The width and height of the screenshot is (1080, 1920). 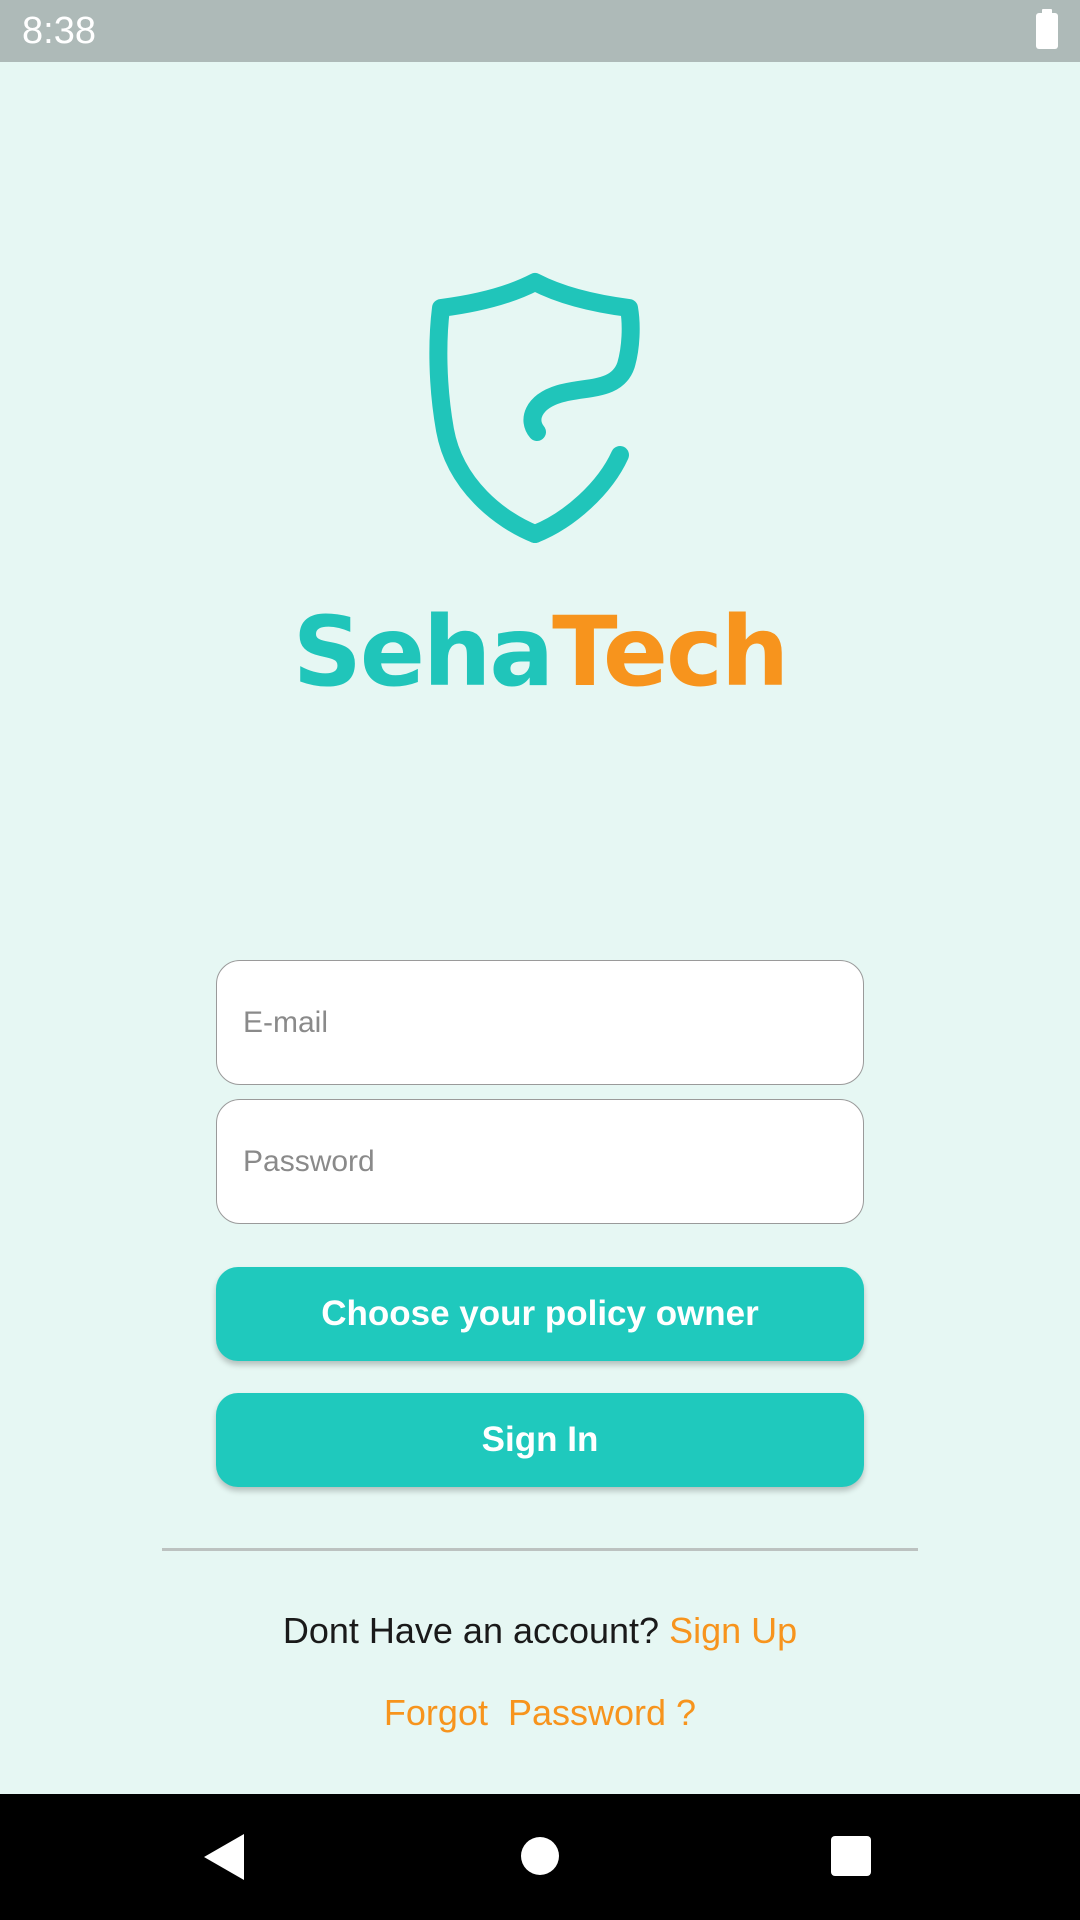 I want to click on home-icon, so click(x=540, y=1856).